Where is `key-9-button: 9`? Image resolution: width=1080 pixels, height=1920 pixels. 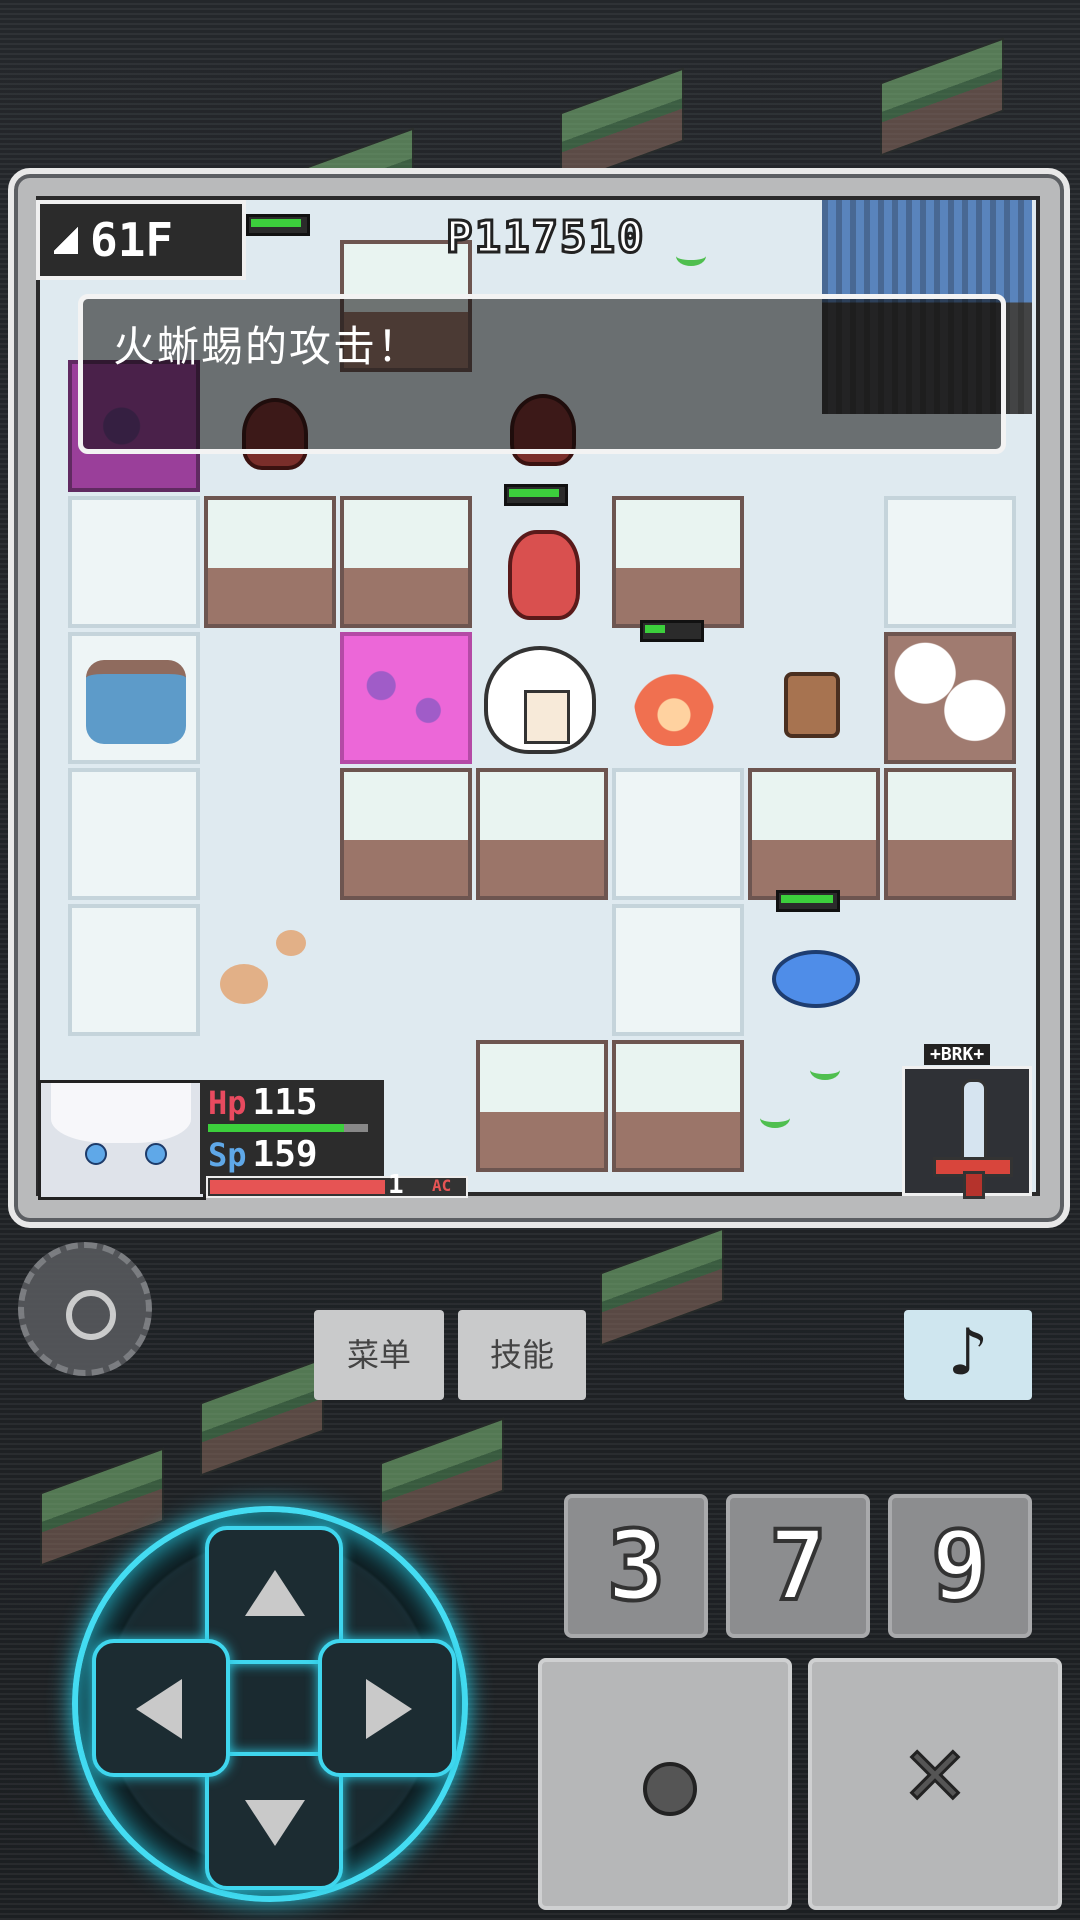
key-9-button: 9 is located at coordinates (960, 1566).